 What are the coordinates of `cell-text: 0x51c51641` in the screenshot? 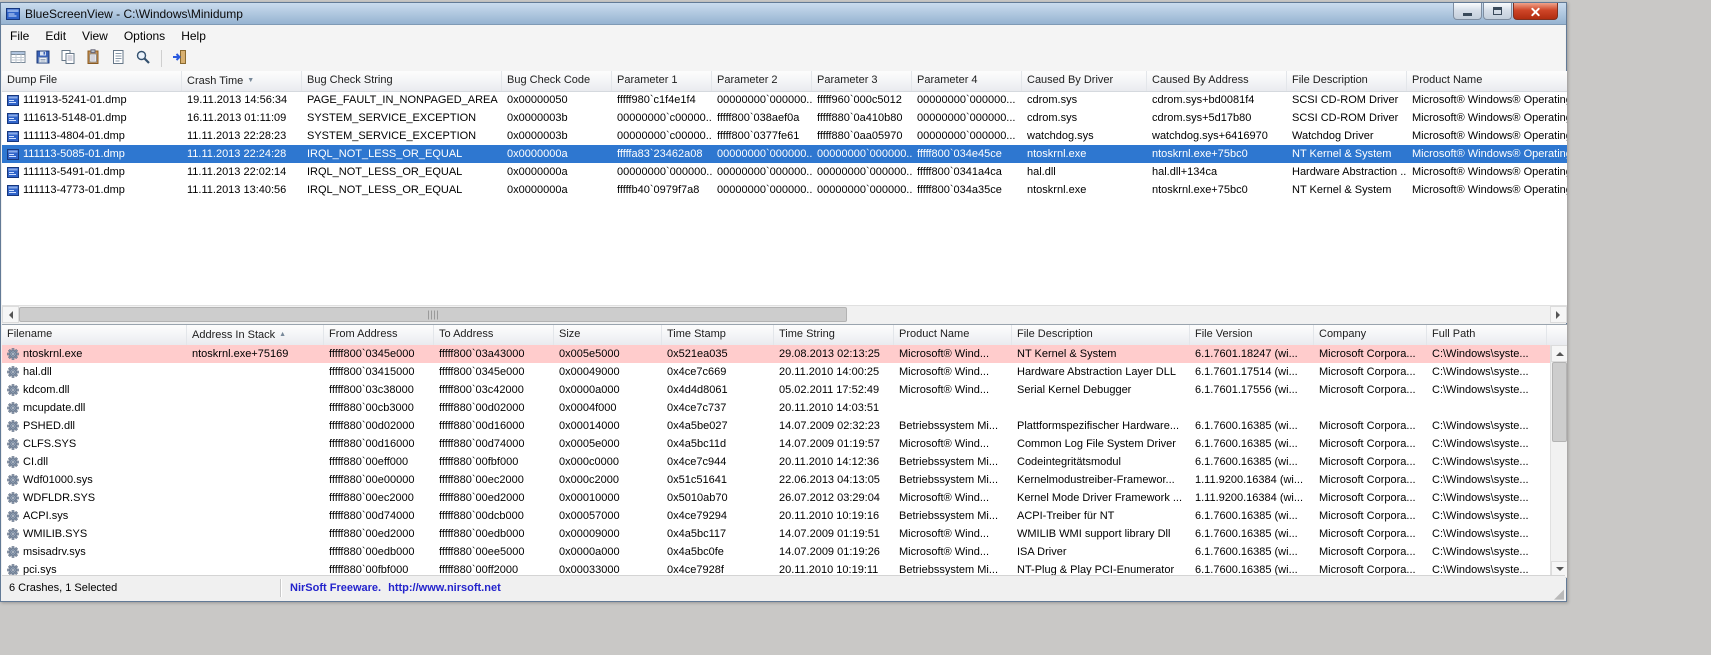 It's located at (697, 480).